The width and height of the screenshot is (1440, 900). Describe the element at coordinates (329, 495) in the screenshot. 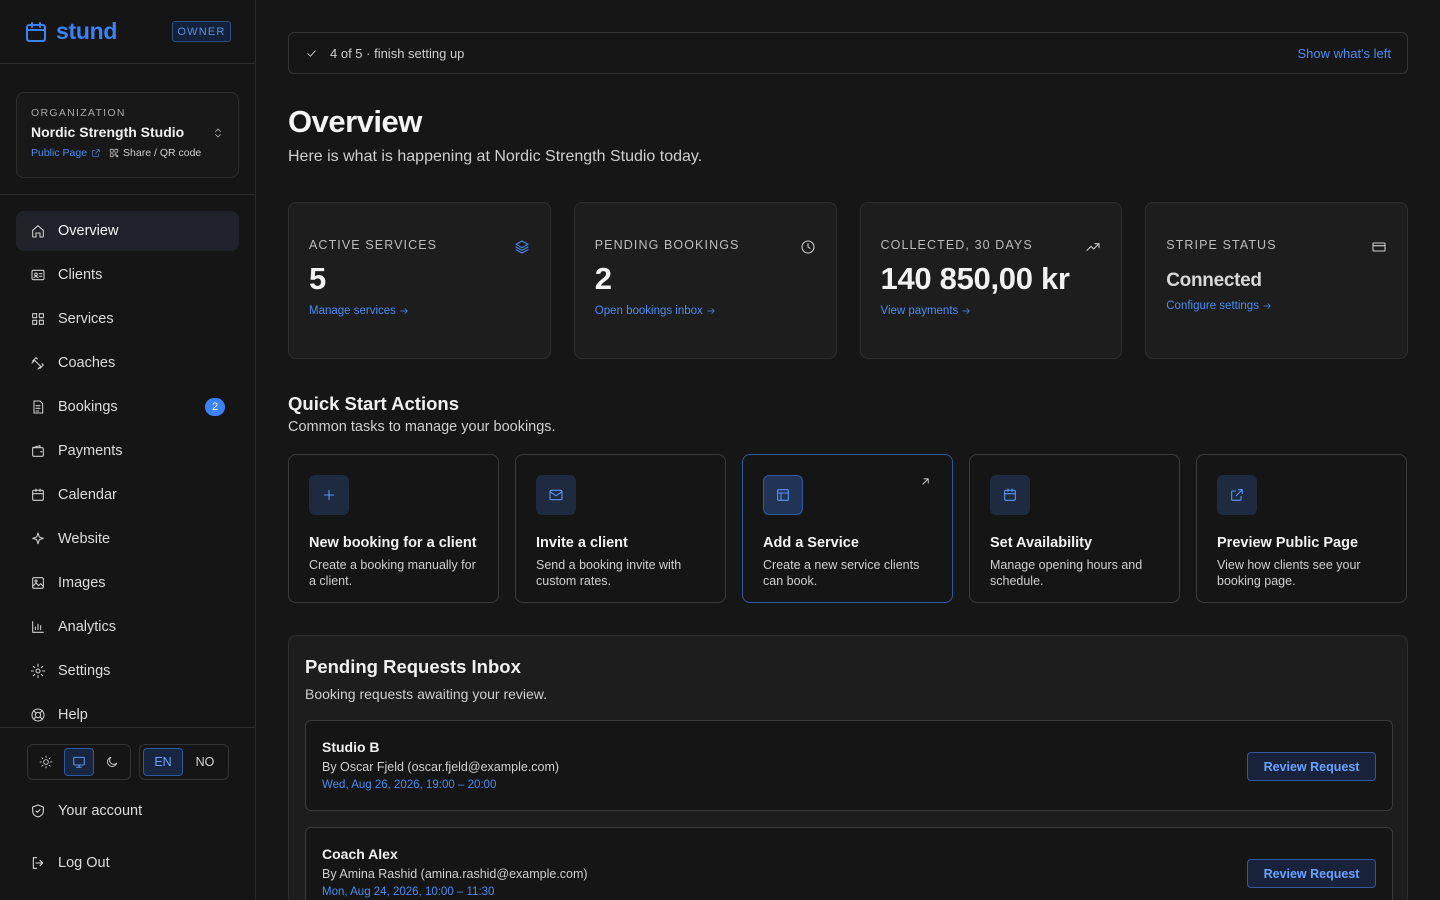

I see `plus-icon` at that location.